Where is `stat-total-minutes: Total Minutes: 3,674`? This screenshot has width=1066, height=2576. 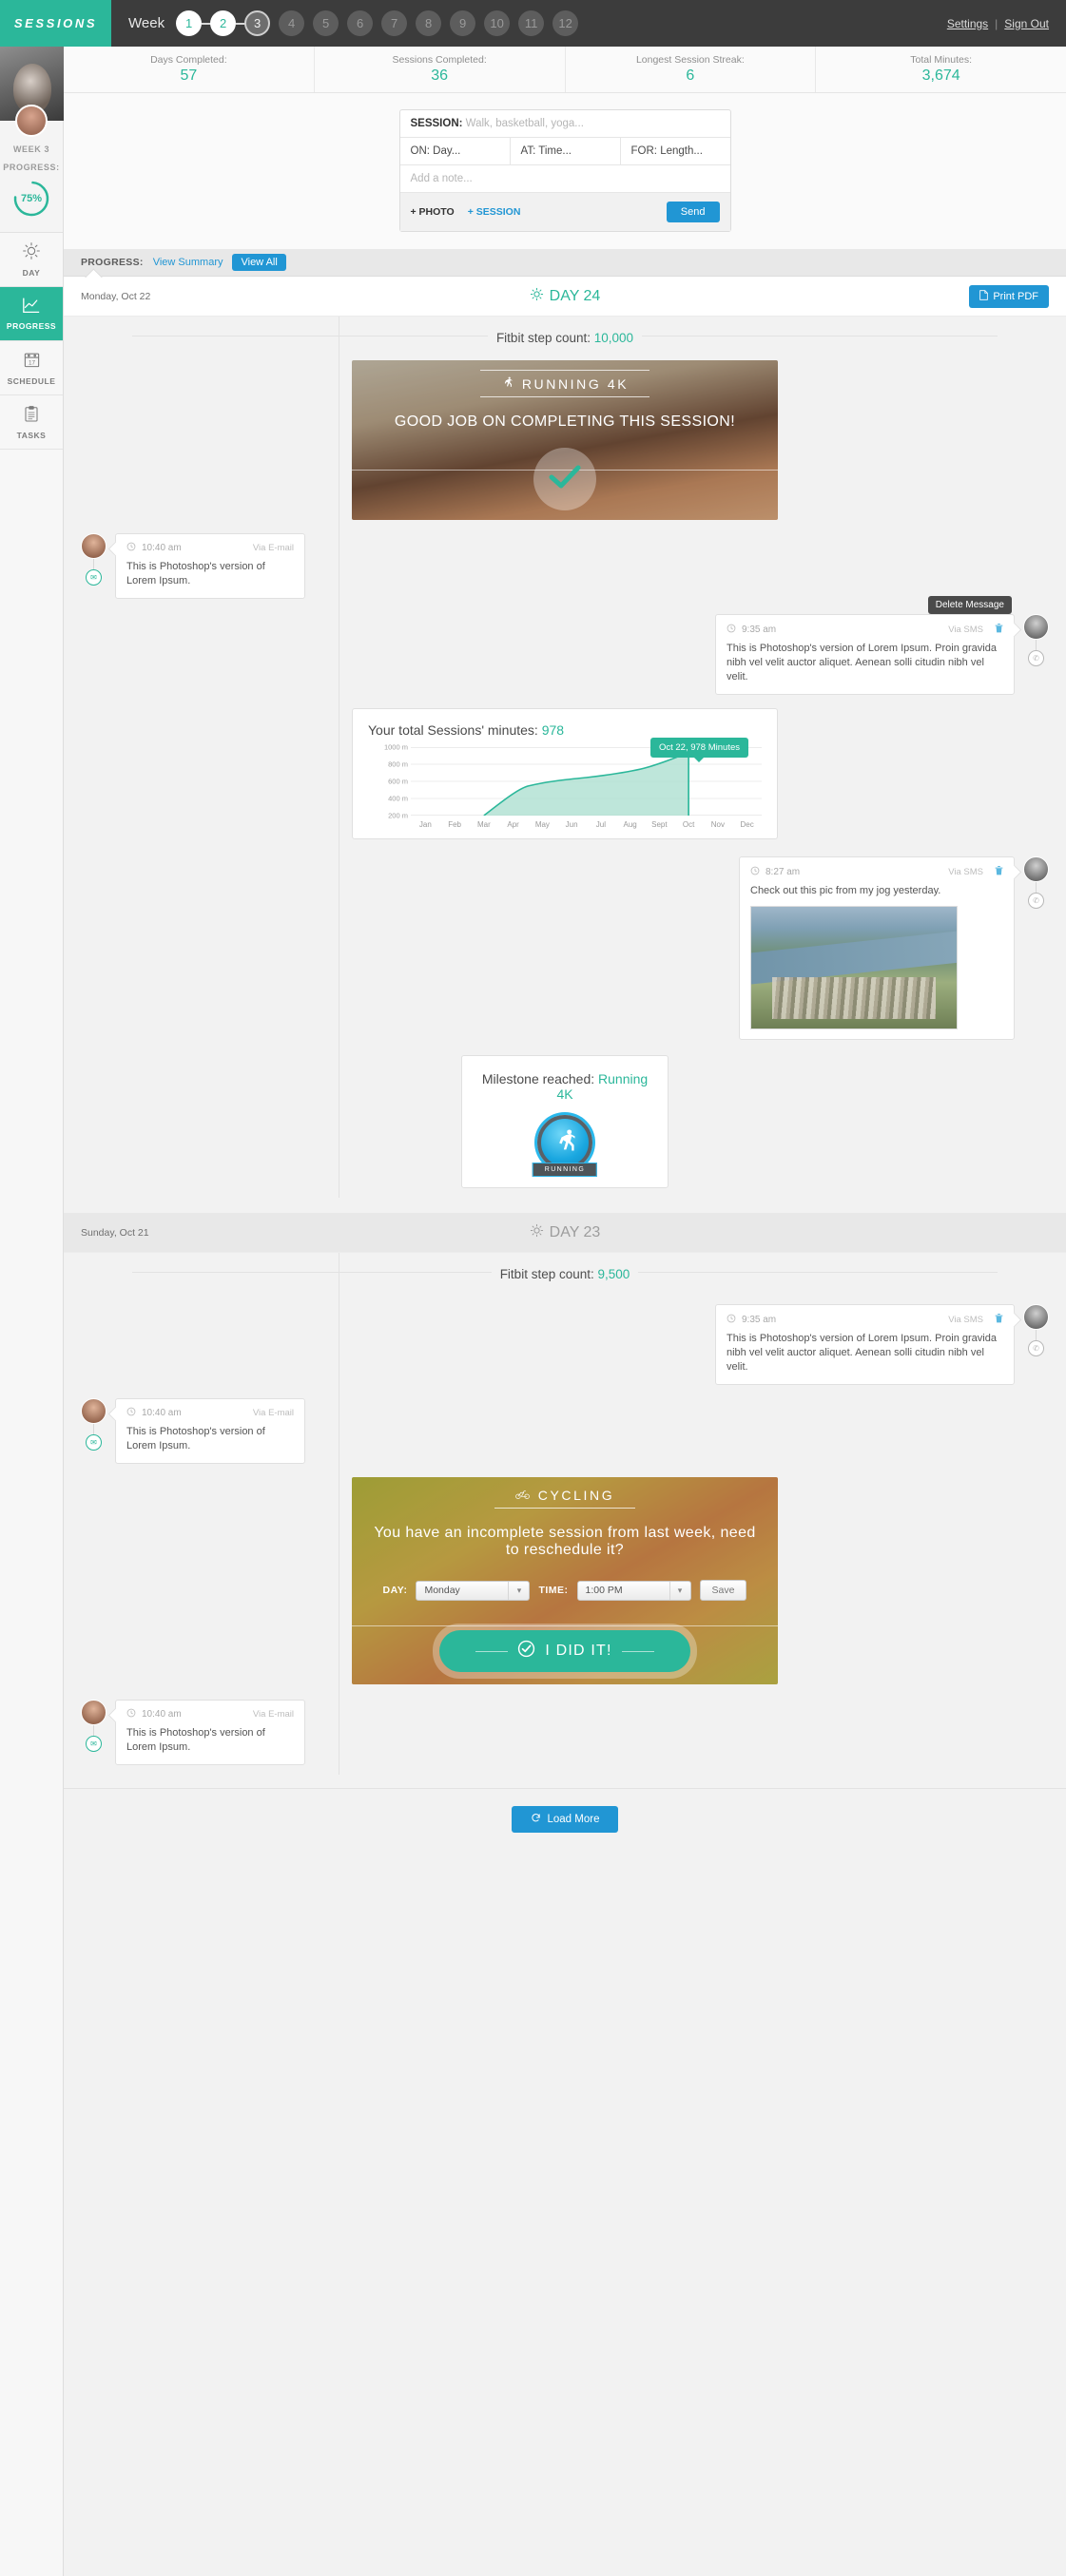
stat-total-minutes: Total Minutes: 3,674 is located at coordinates (941, 69).